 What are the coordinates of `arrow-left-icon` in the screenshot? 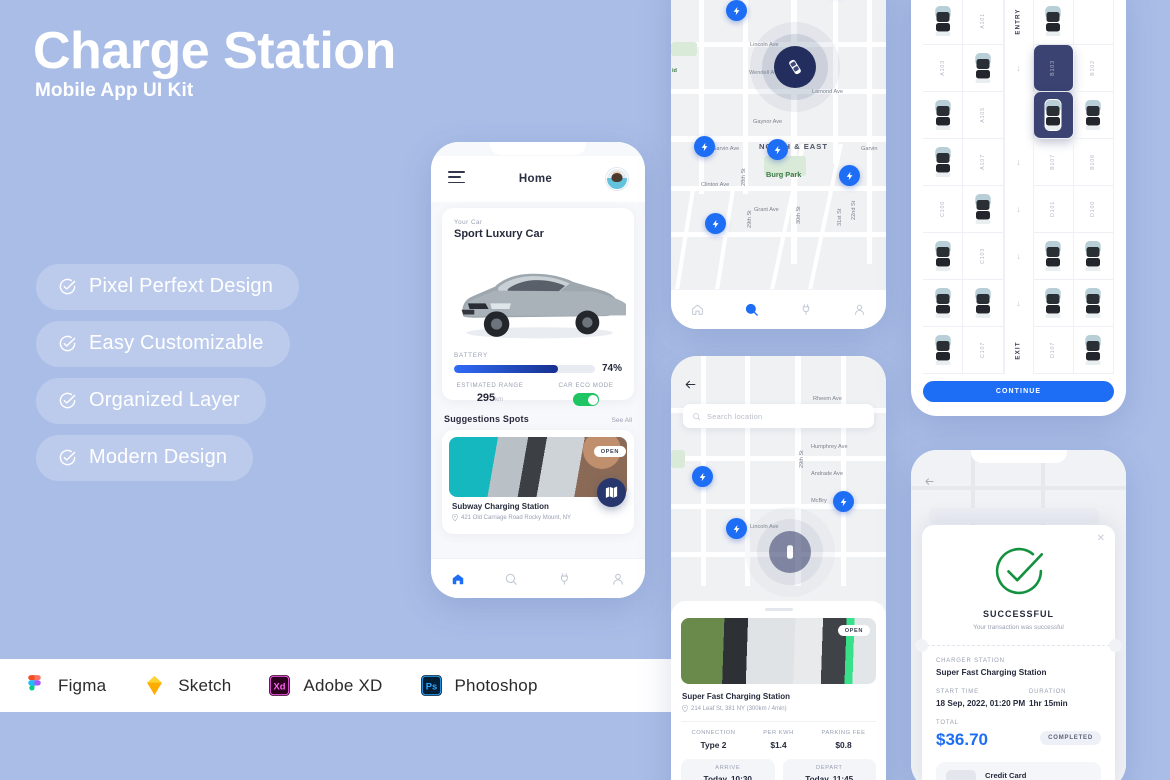 It's located at (690, 384).